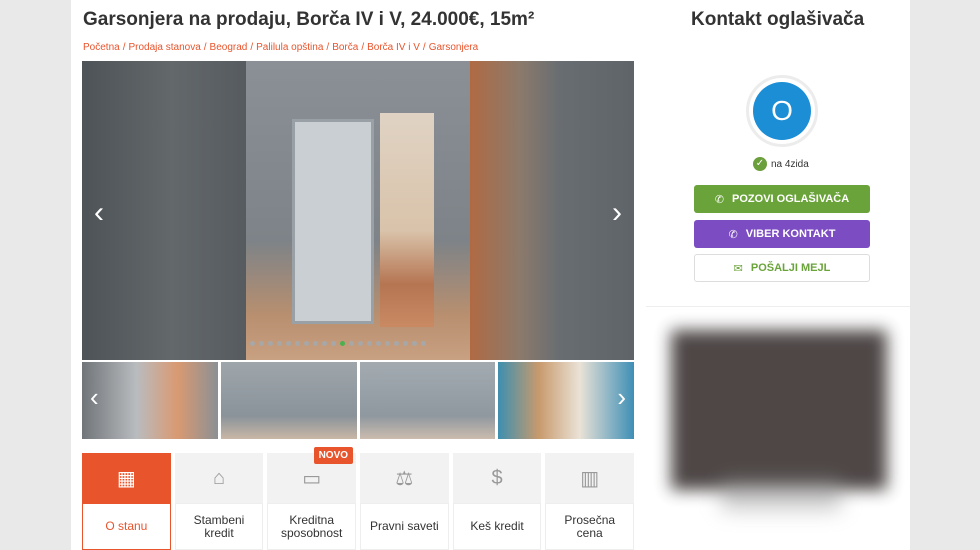 This screenshot has width=980, height=550. What do you see at coordinates (552, 210) in the screenshot?
I see `gallery-photo-next` at bounding box center [552, 210].